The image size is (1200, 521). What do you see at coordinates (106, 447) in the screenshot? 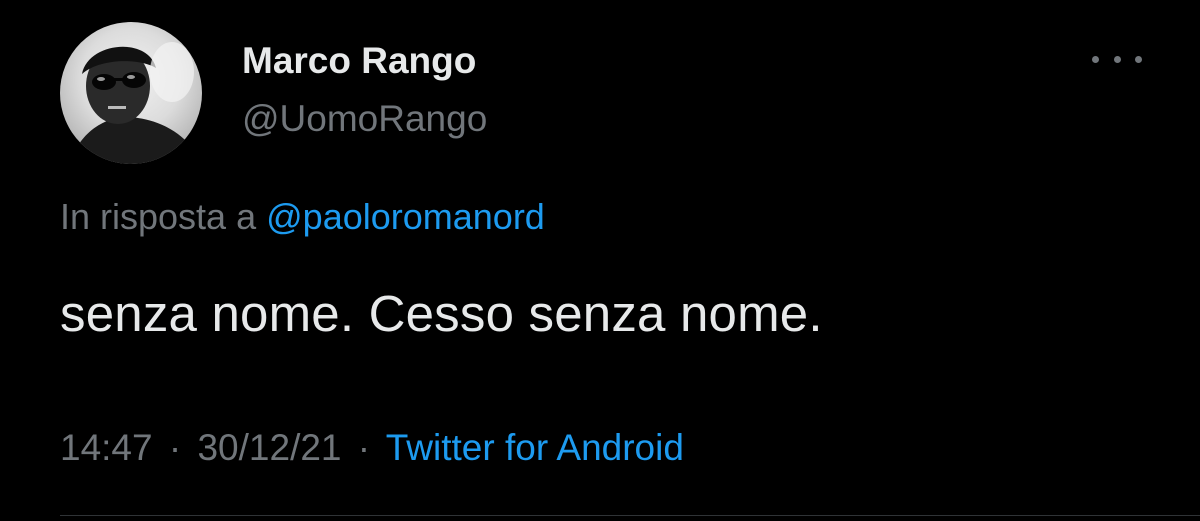
I see `tweet-time: 14:47` at bounding box center [106, 447].